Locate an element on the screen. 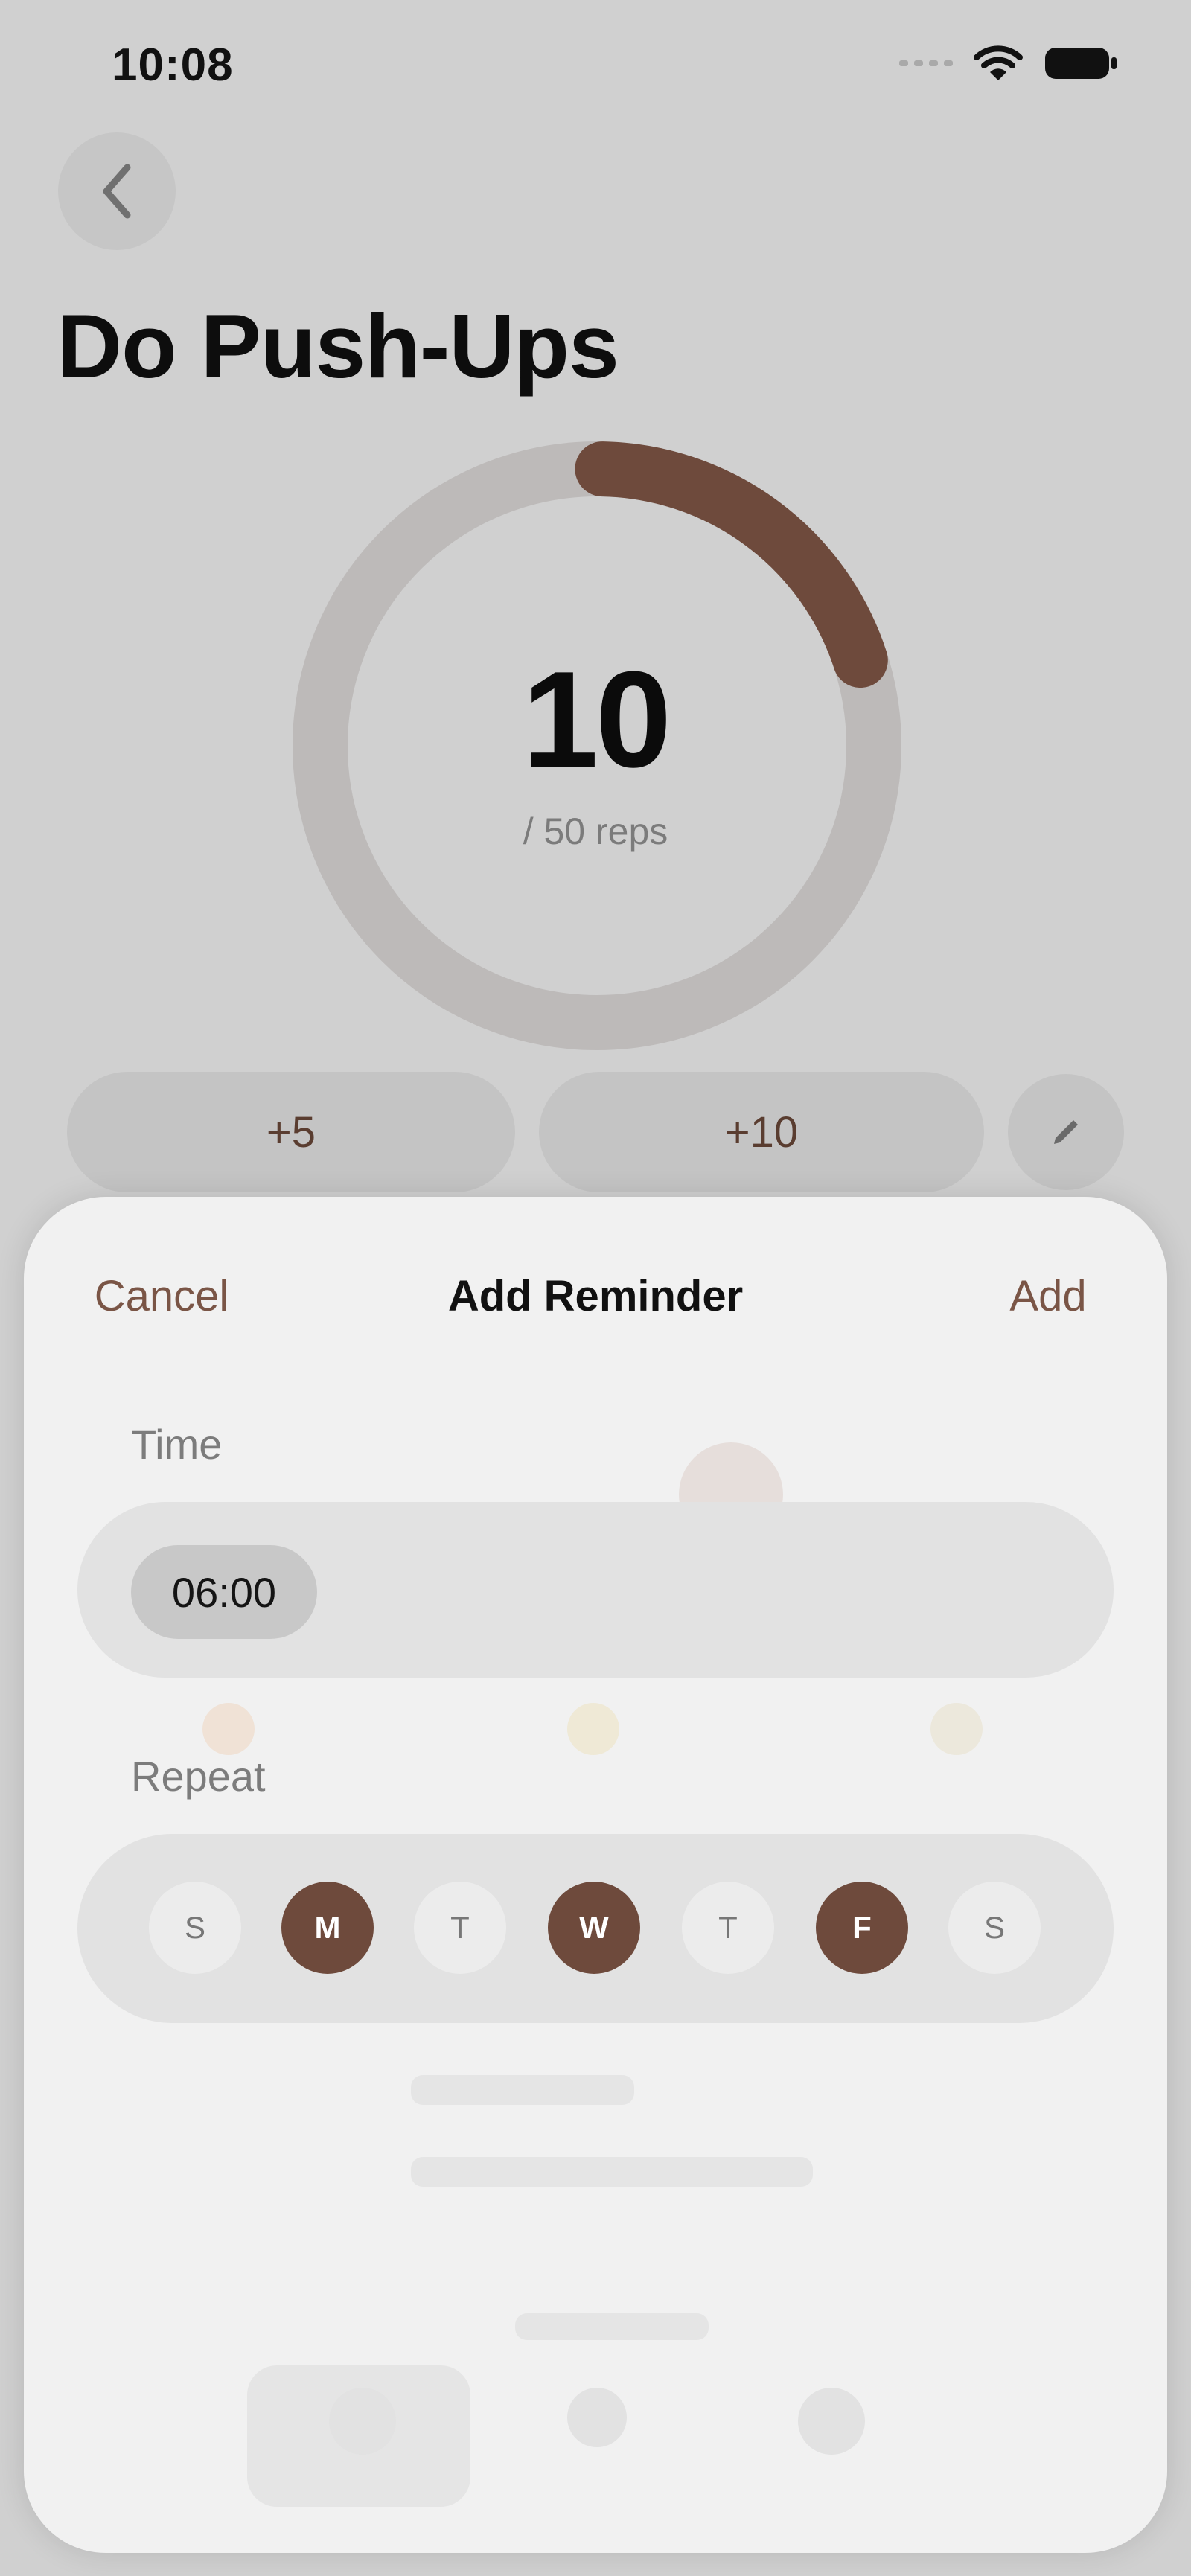 This screenshot has width=1191, height=2576. edit-button is located at coordinates (1066, 1132).